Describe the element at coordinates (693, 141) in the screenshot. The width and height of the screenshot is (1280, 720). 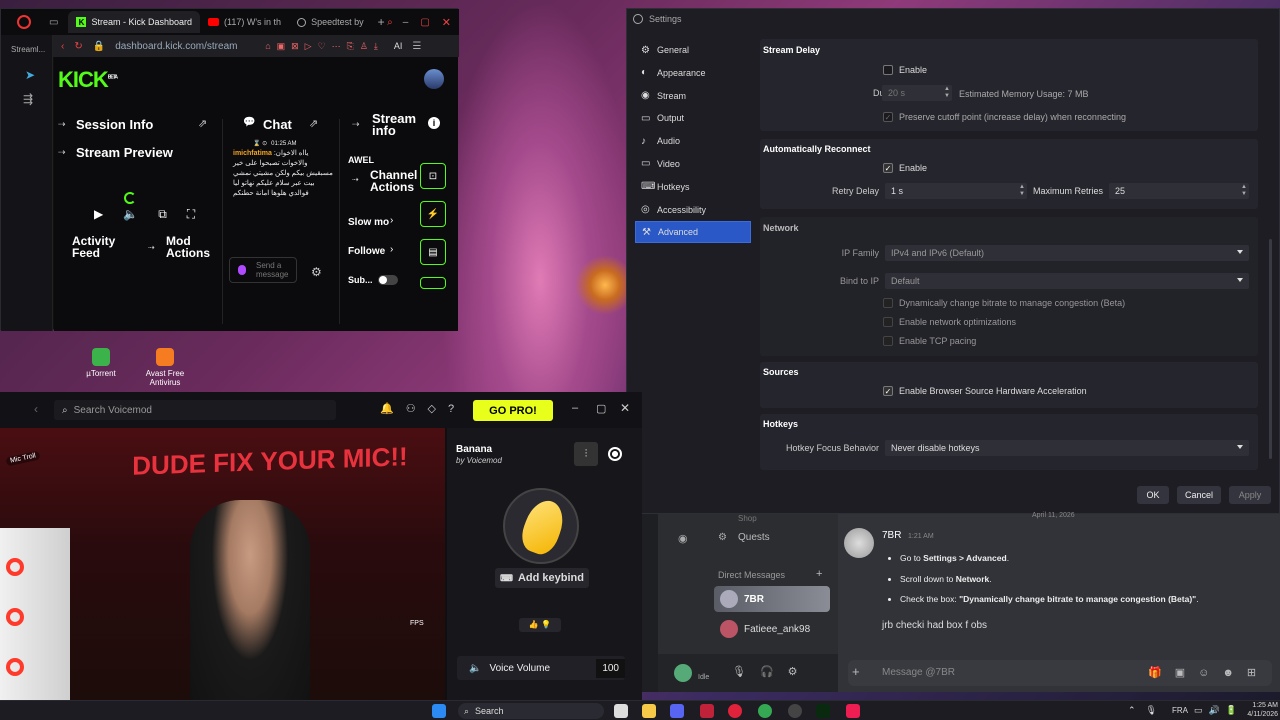
I see `nav-item-audio: ♪ Audio` at that location.